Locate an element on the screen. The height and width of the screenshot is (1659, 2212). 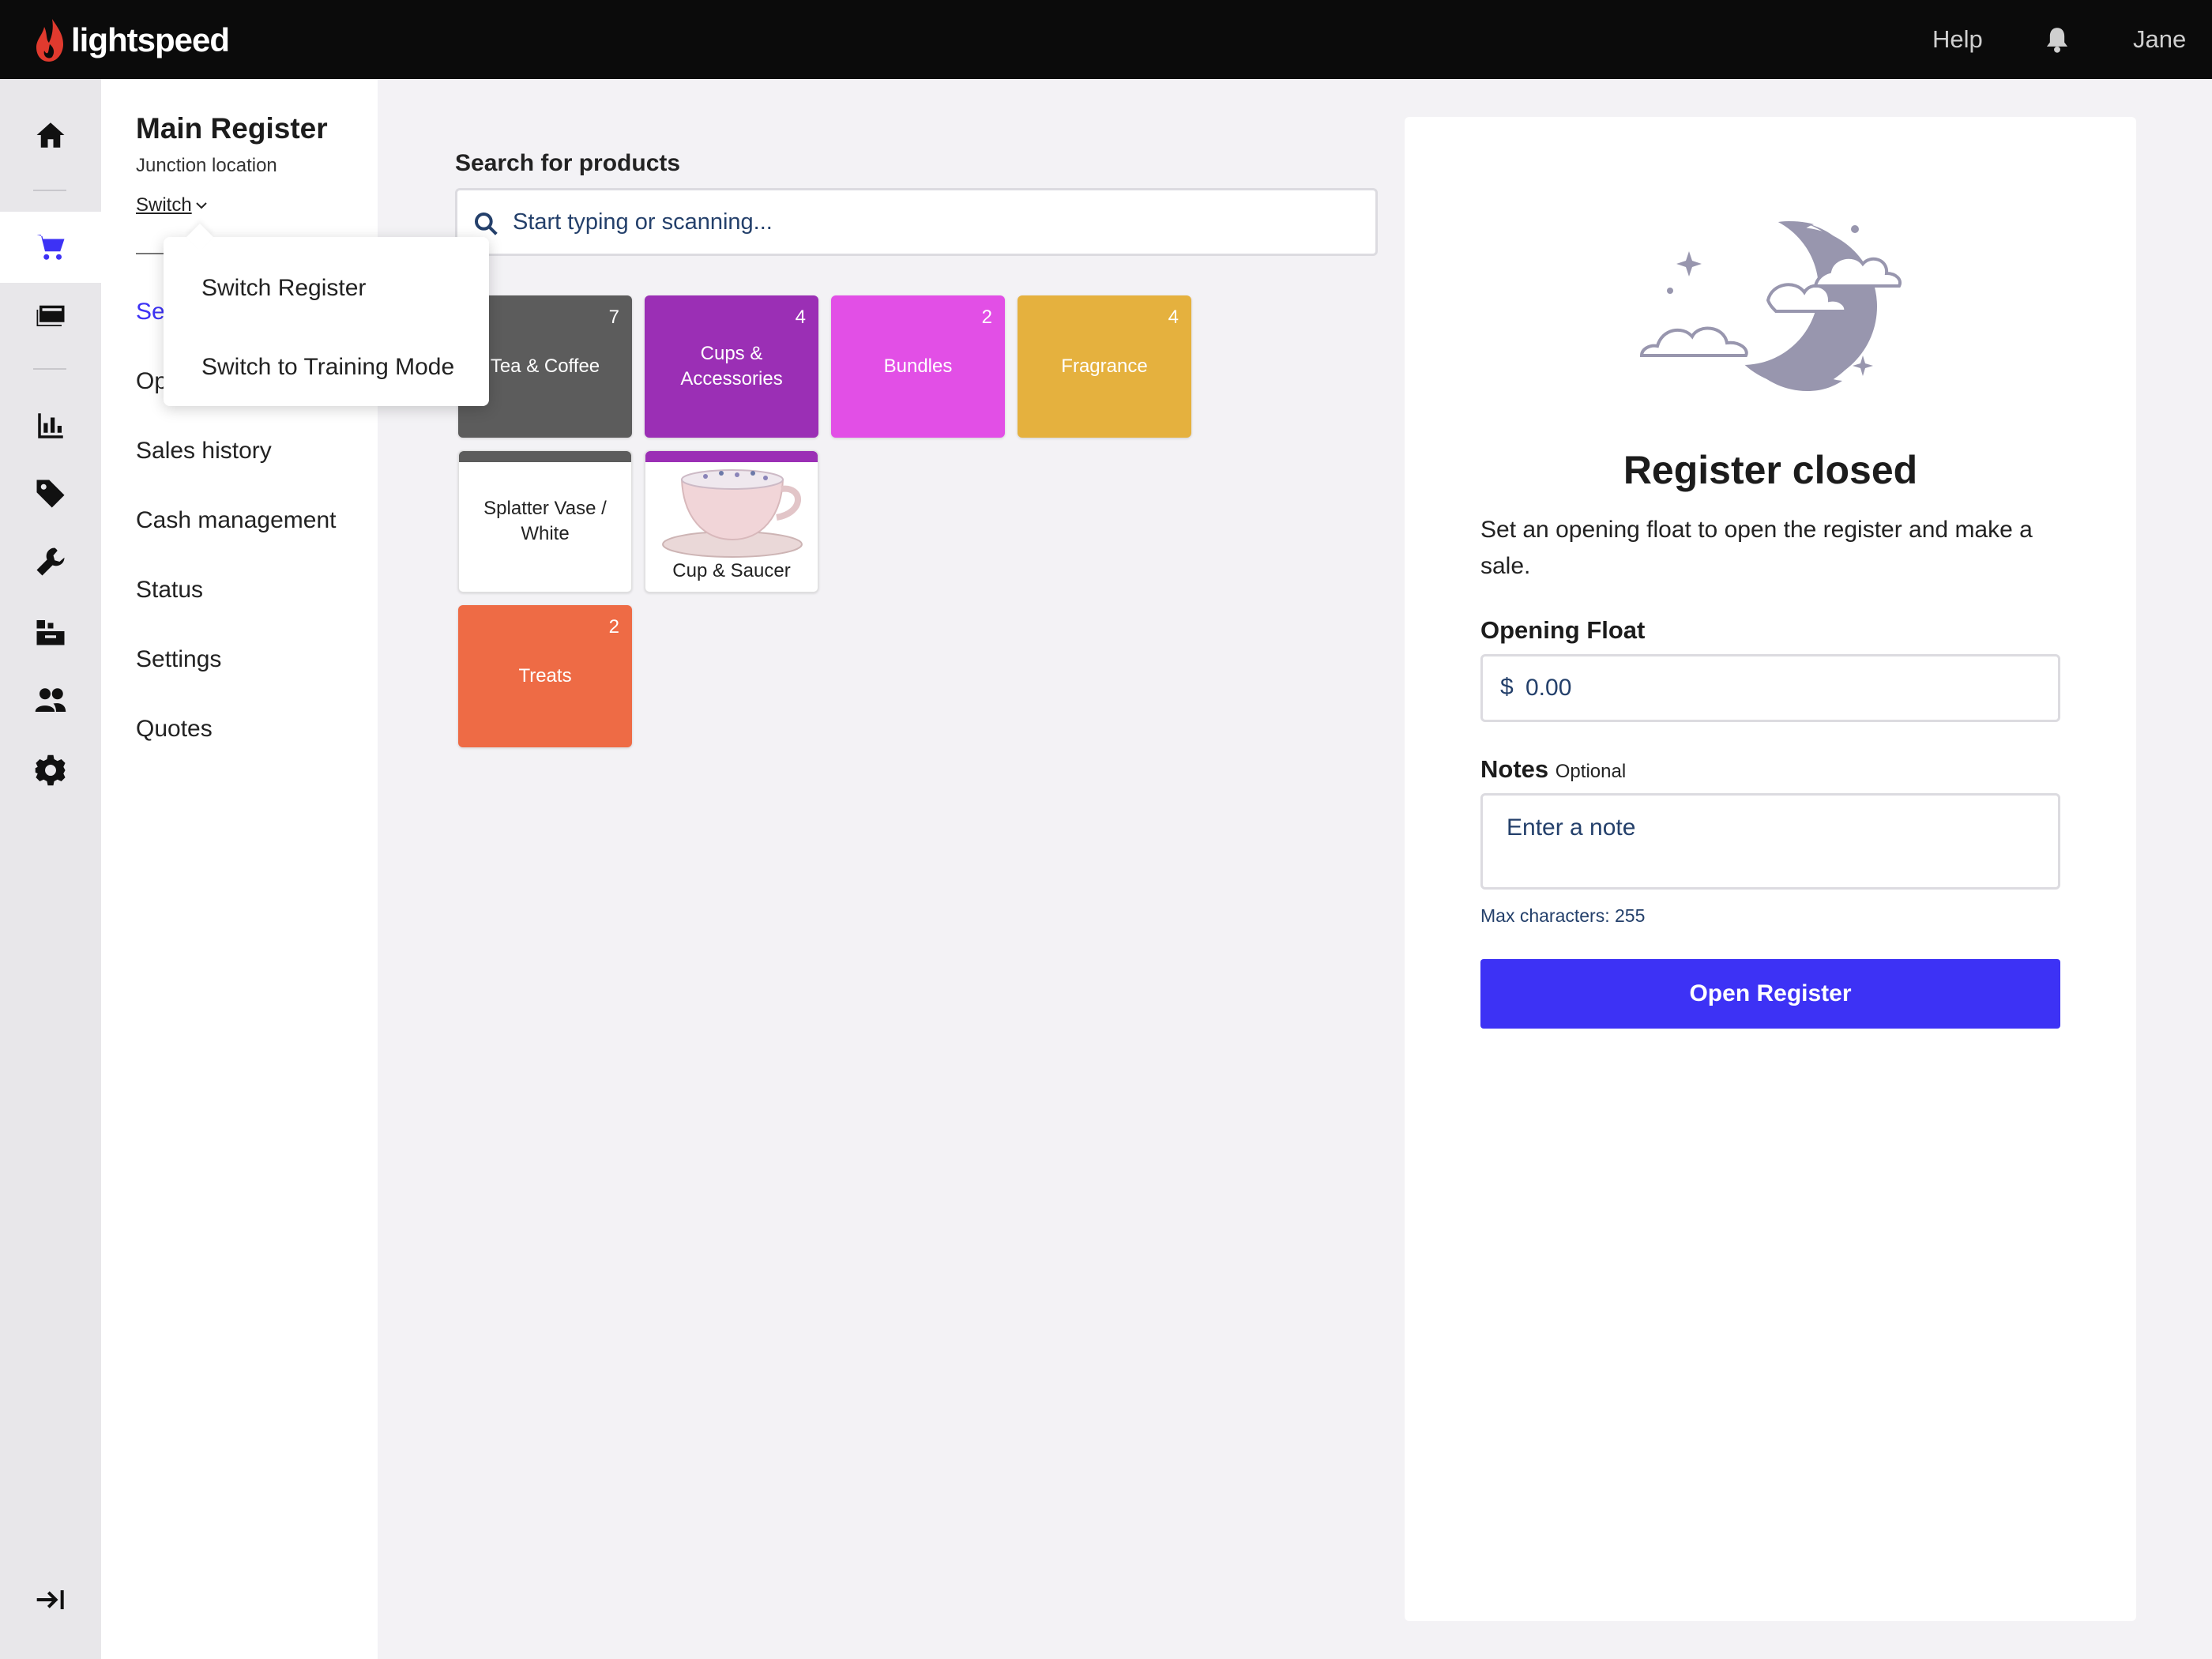
sidebar-item-sales-history: Sales history is located at coordinates (204, 452).